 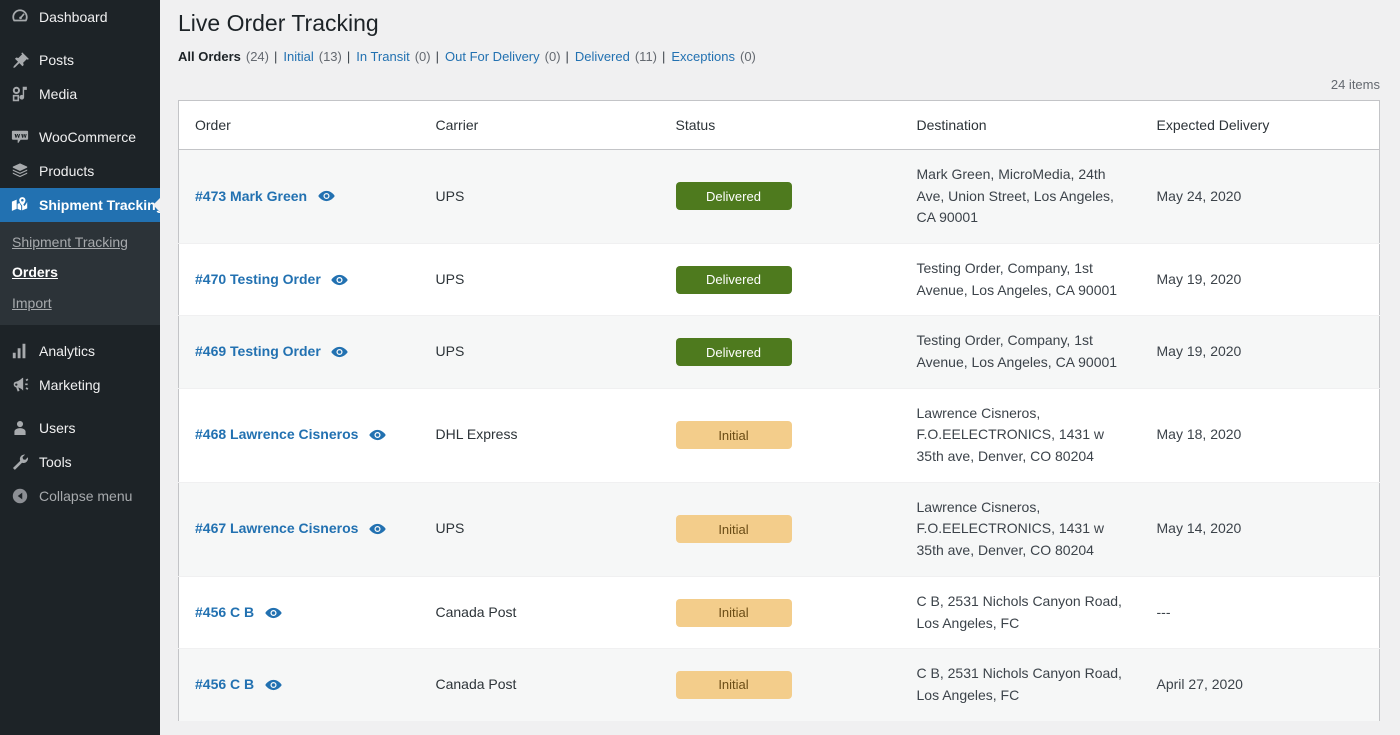 I want to click on sidebar-item-label: Analytics, so click(x=67, y=350).